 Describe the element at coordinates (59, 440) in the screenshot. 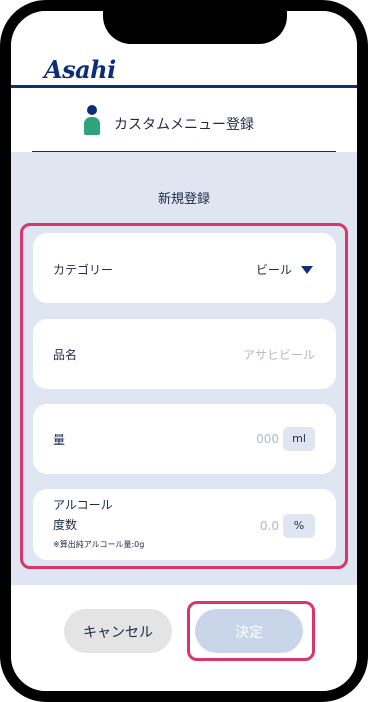

I see `amount-label: 量` at that location.